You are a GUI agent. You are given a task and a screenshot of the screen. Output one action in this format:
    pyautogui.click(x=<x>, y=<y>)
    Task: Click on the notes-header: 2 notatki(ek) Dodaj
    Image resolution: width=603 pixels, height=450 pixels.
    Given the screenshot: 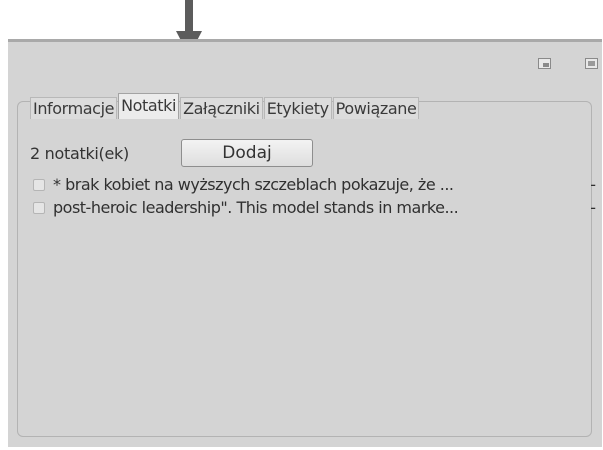 What is the action you would take?
    pyautogui.click(x=312, y=154)
    